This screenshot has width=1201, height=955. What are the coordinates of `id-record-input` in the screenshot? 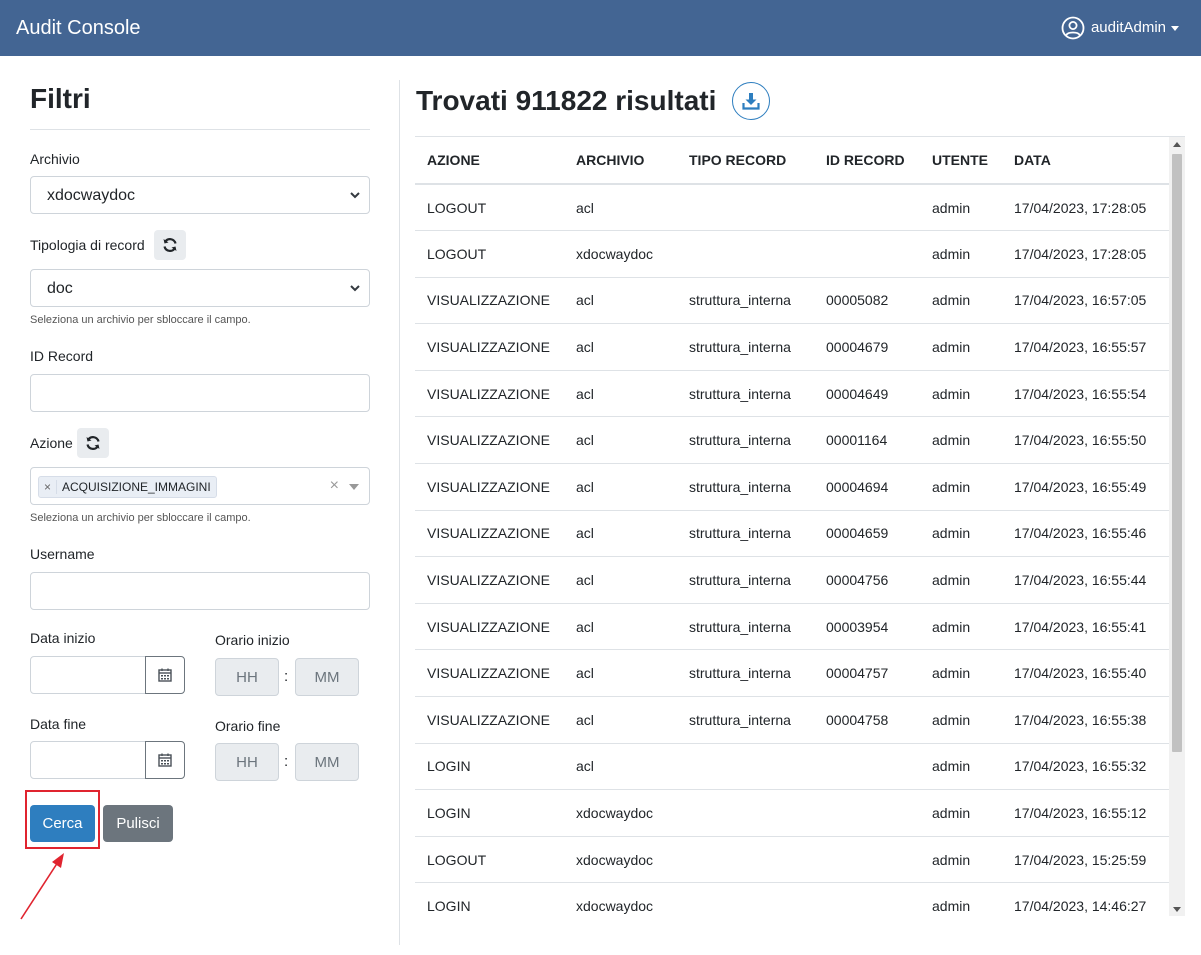 It's located at (200, 393).